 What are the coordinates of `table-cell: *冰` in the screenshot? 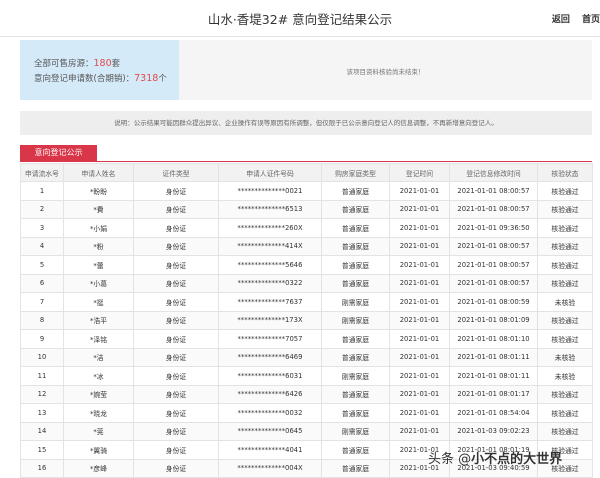 It's located at (98, 376).